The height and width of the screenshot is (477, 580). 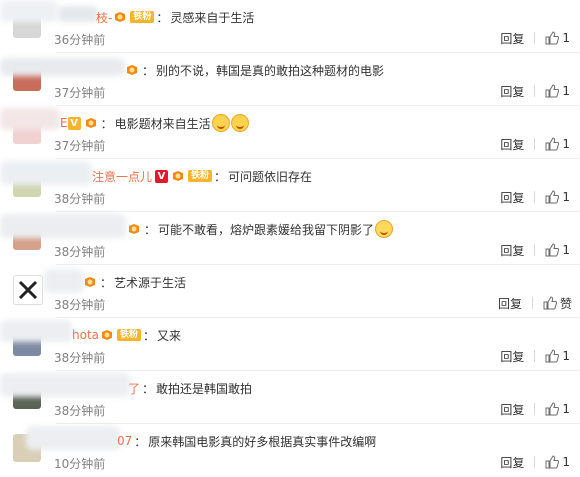 What do you see at coordinates (290, 185) in the screenshot?
I see `comment-item: 注意一点儿 V 铁粉 ： 可问题依旧存在 38分钟前 回复 1` at bounding box center [290, 185].